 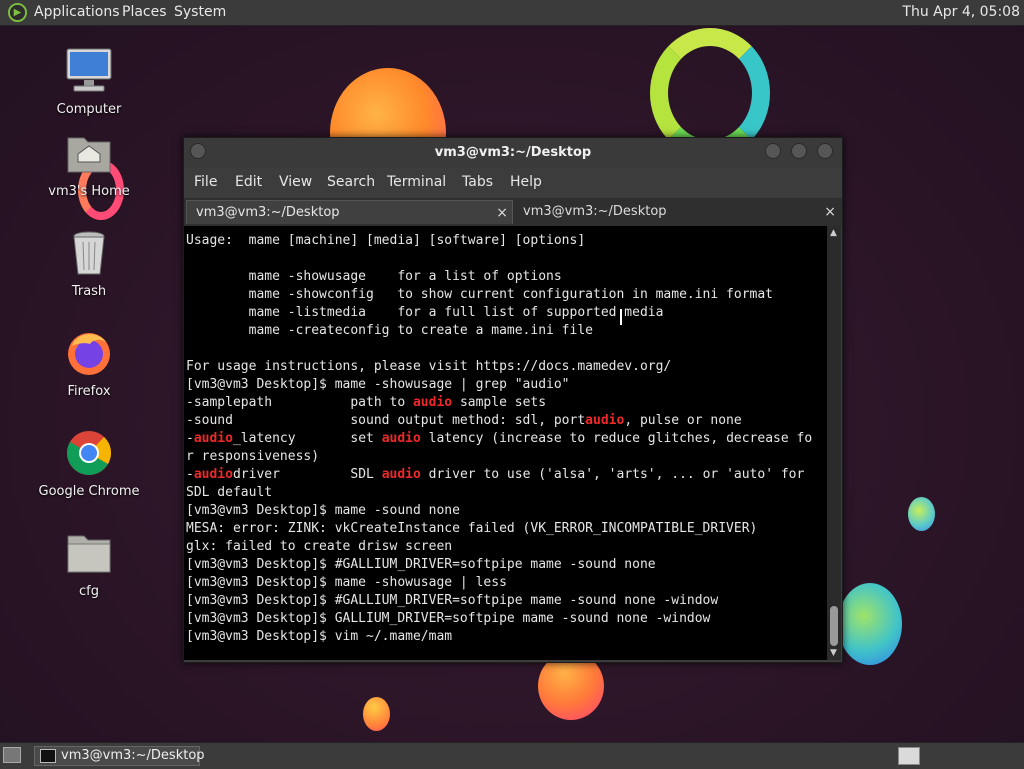 What do you see at coordinates (319, 546) in the screenshot?
I see `terminal-line: glx: failed to create drisw screen` at bounding box center [319, 546].